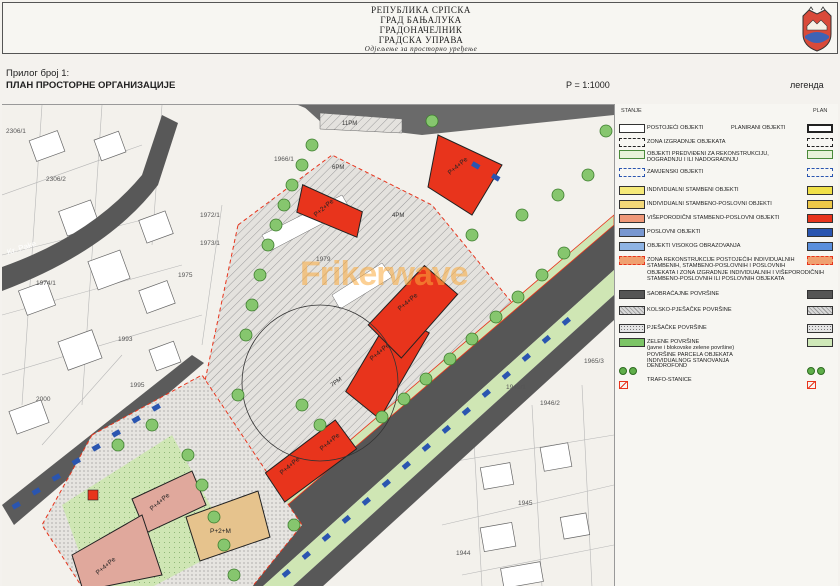  Describe the element at coordinates (56, 179) in the screenshot. I see `svg-text: 2306/2` at that location.